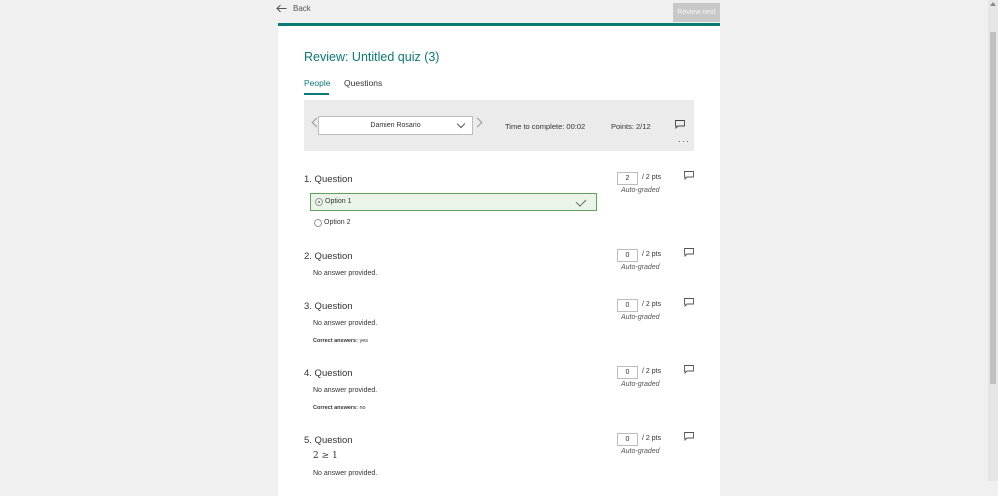 Image resolution: width=998 pixels, height=496 pixels. Describe the element at coordinates (372, 57) in the screenshot. I see `page-title: Review: Untitled quiz (3)` at that location.